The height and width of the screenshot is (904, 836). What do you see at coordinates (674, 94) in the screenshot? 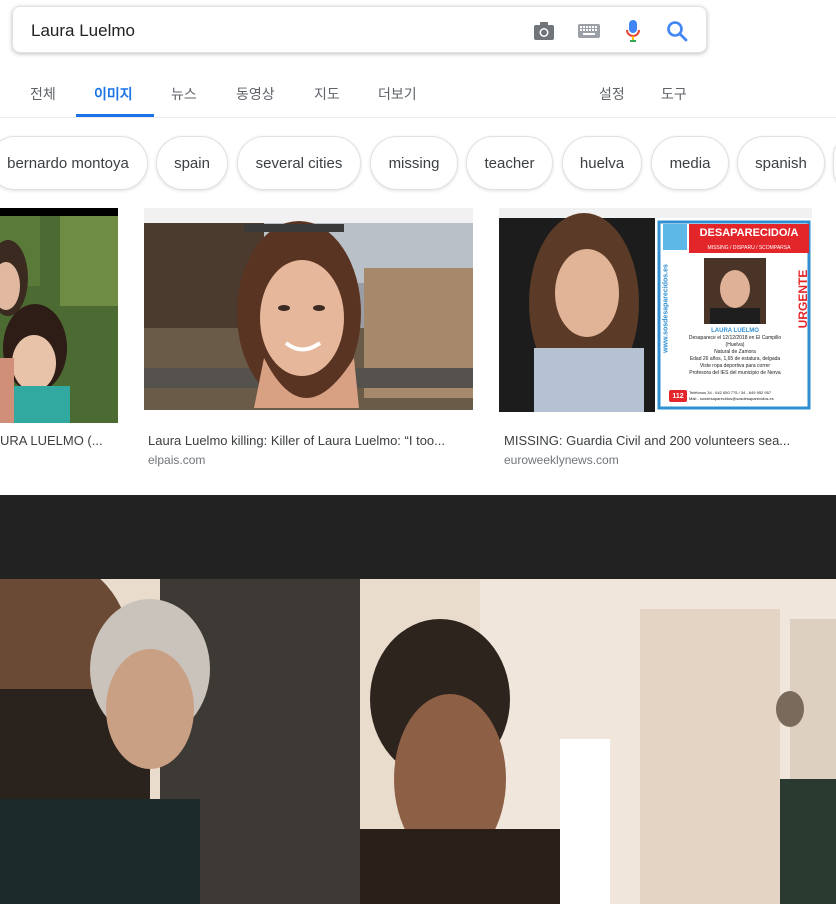
I see `tab-tools: 도구` at bounding box center [674, 94].